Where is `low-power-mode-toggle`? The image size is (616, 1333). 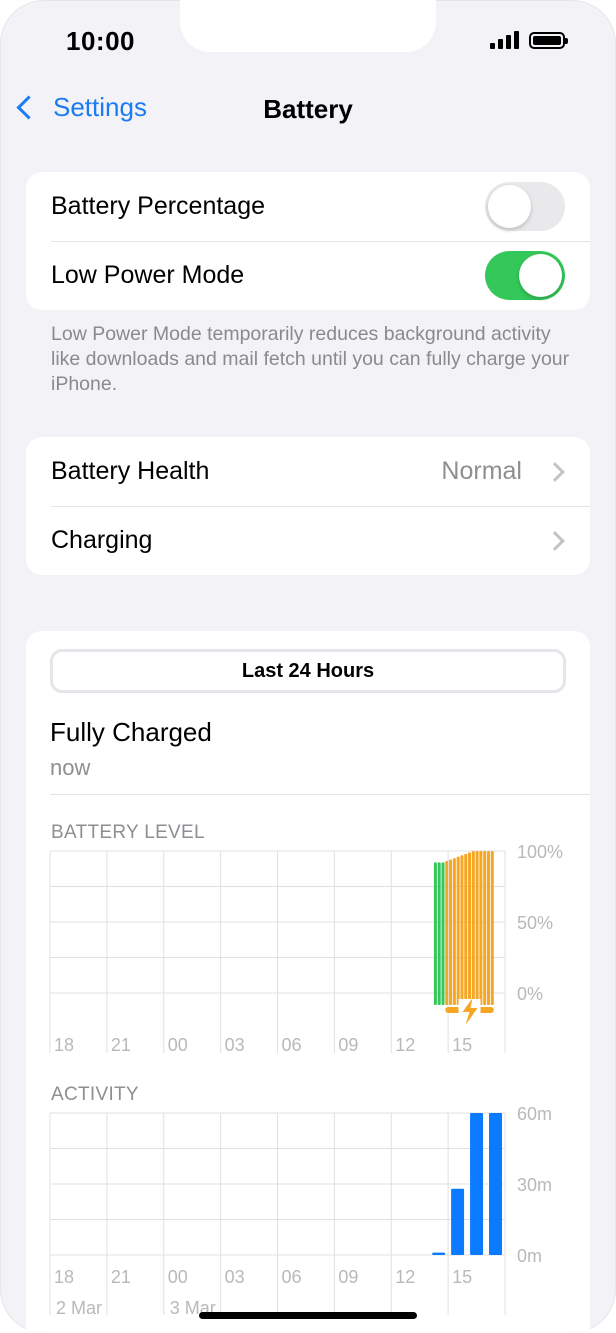
low-power-mode-toggle is located at coordinates (525, 275).